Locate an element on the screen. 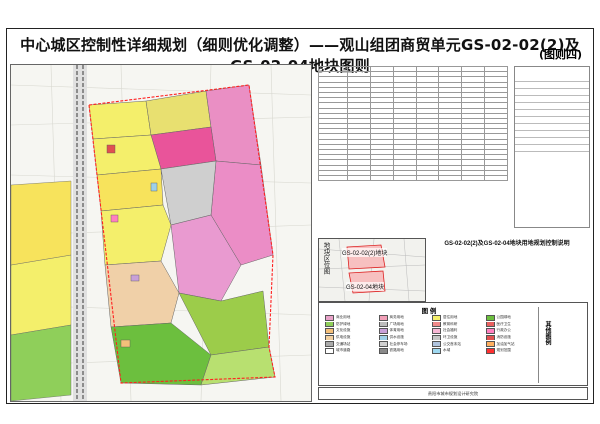 The image size is (600, 424). legend-item: 供电设施 is located at coordinates (350, 337).